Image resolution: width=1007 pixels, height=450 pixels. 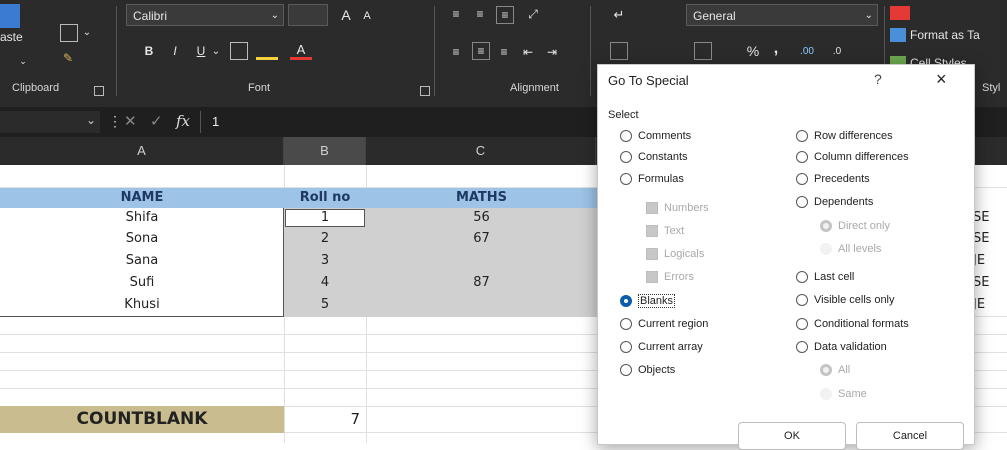 What do you see at coordinates (855, 226) in the screenshot?
I see `option-direct-only: Direct only` at bounding box center [855, 226].